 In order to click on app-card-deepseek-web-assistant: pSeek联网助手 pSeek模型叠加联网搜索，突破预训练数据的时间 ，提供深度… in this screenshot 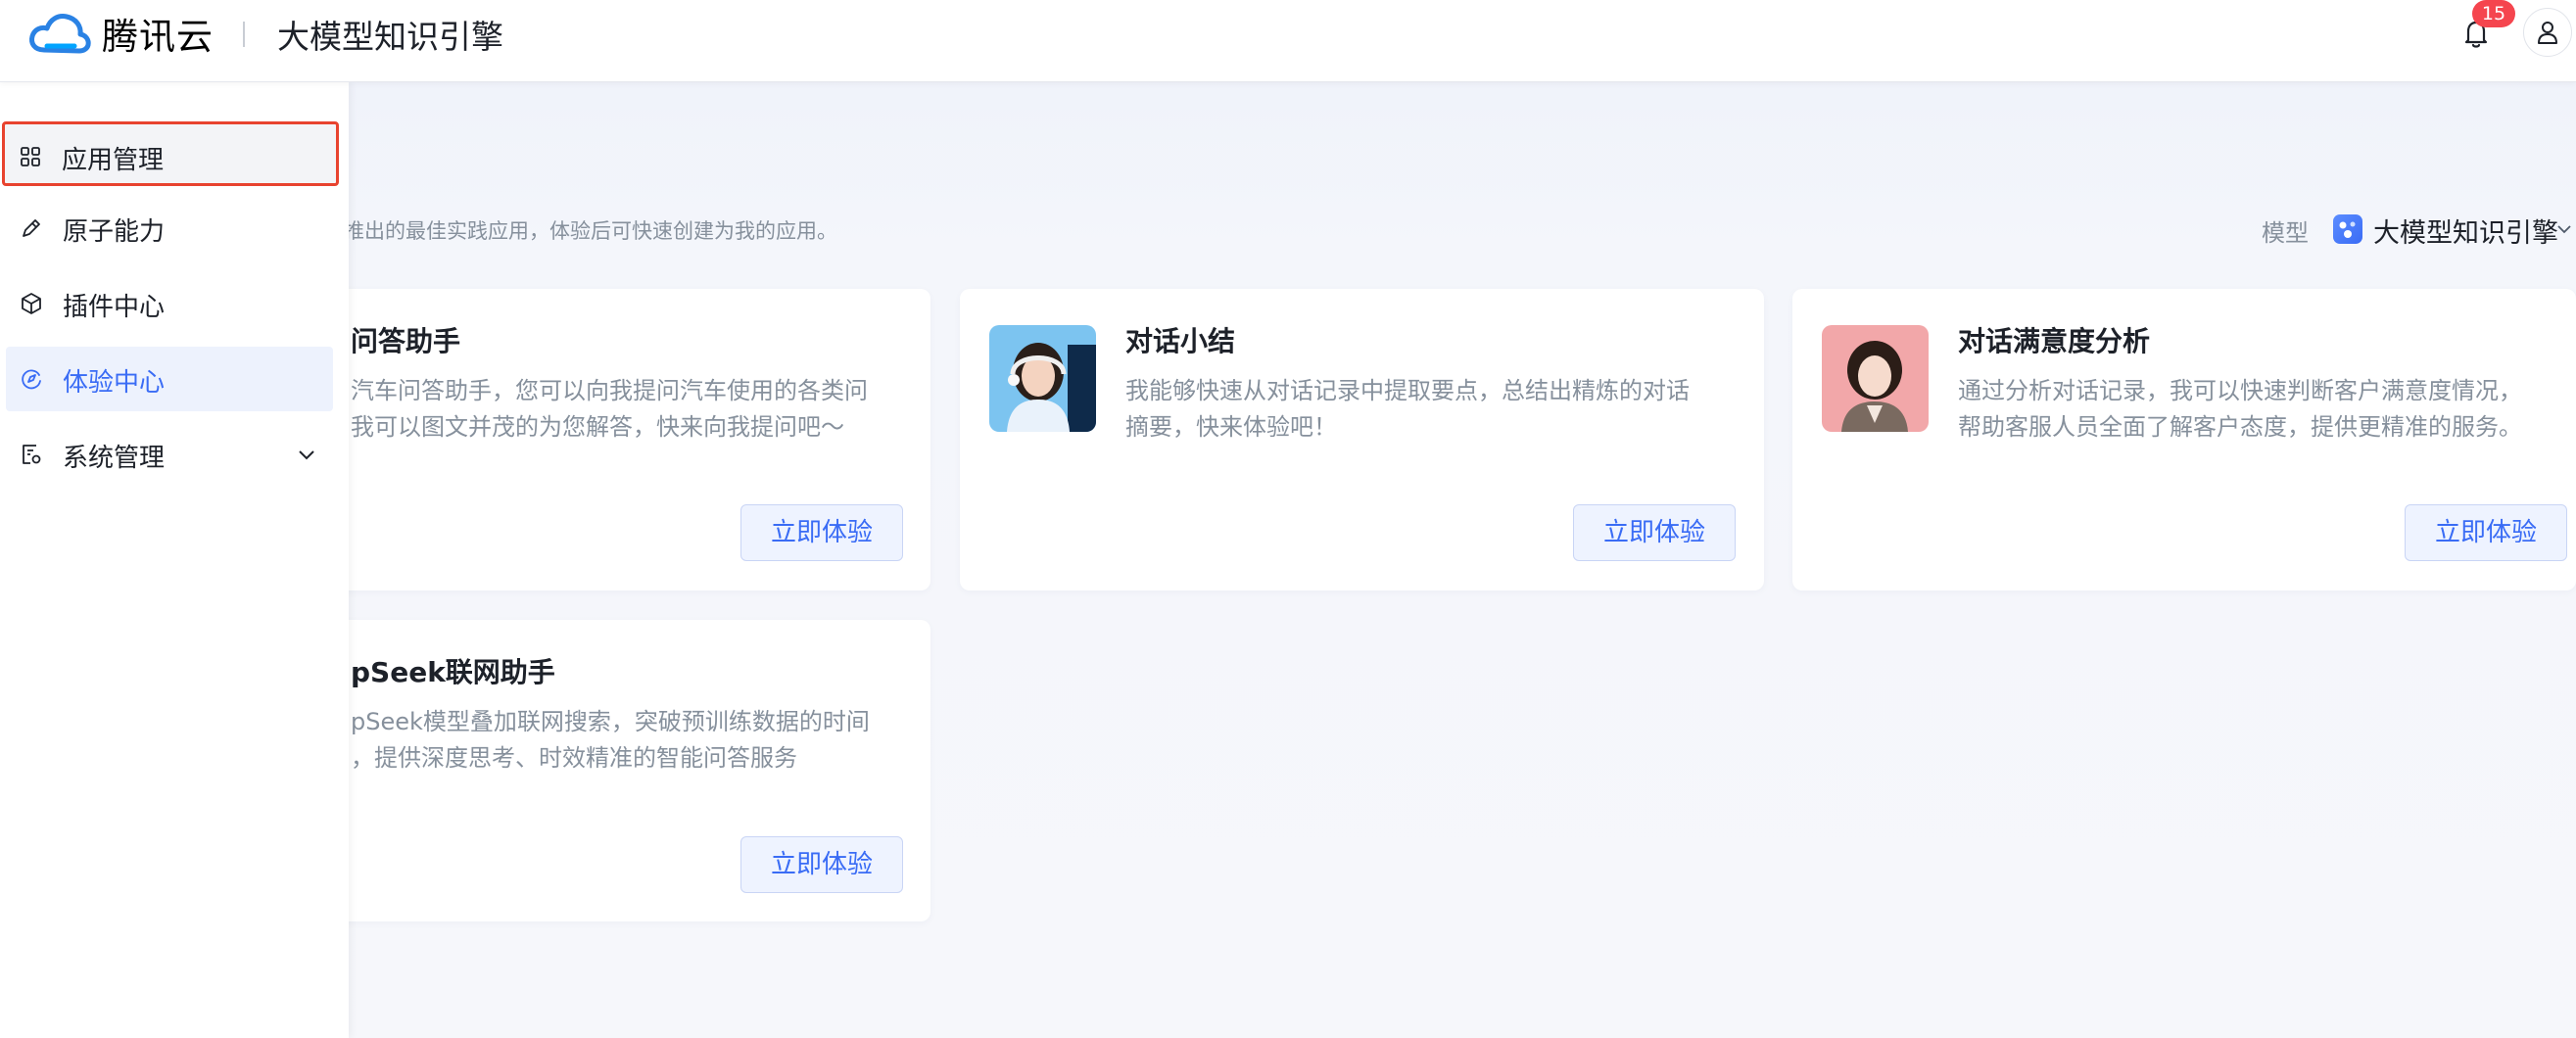, I will do `click(631, 770)`.